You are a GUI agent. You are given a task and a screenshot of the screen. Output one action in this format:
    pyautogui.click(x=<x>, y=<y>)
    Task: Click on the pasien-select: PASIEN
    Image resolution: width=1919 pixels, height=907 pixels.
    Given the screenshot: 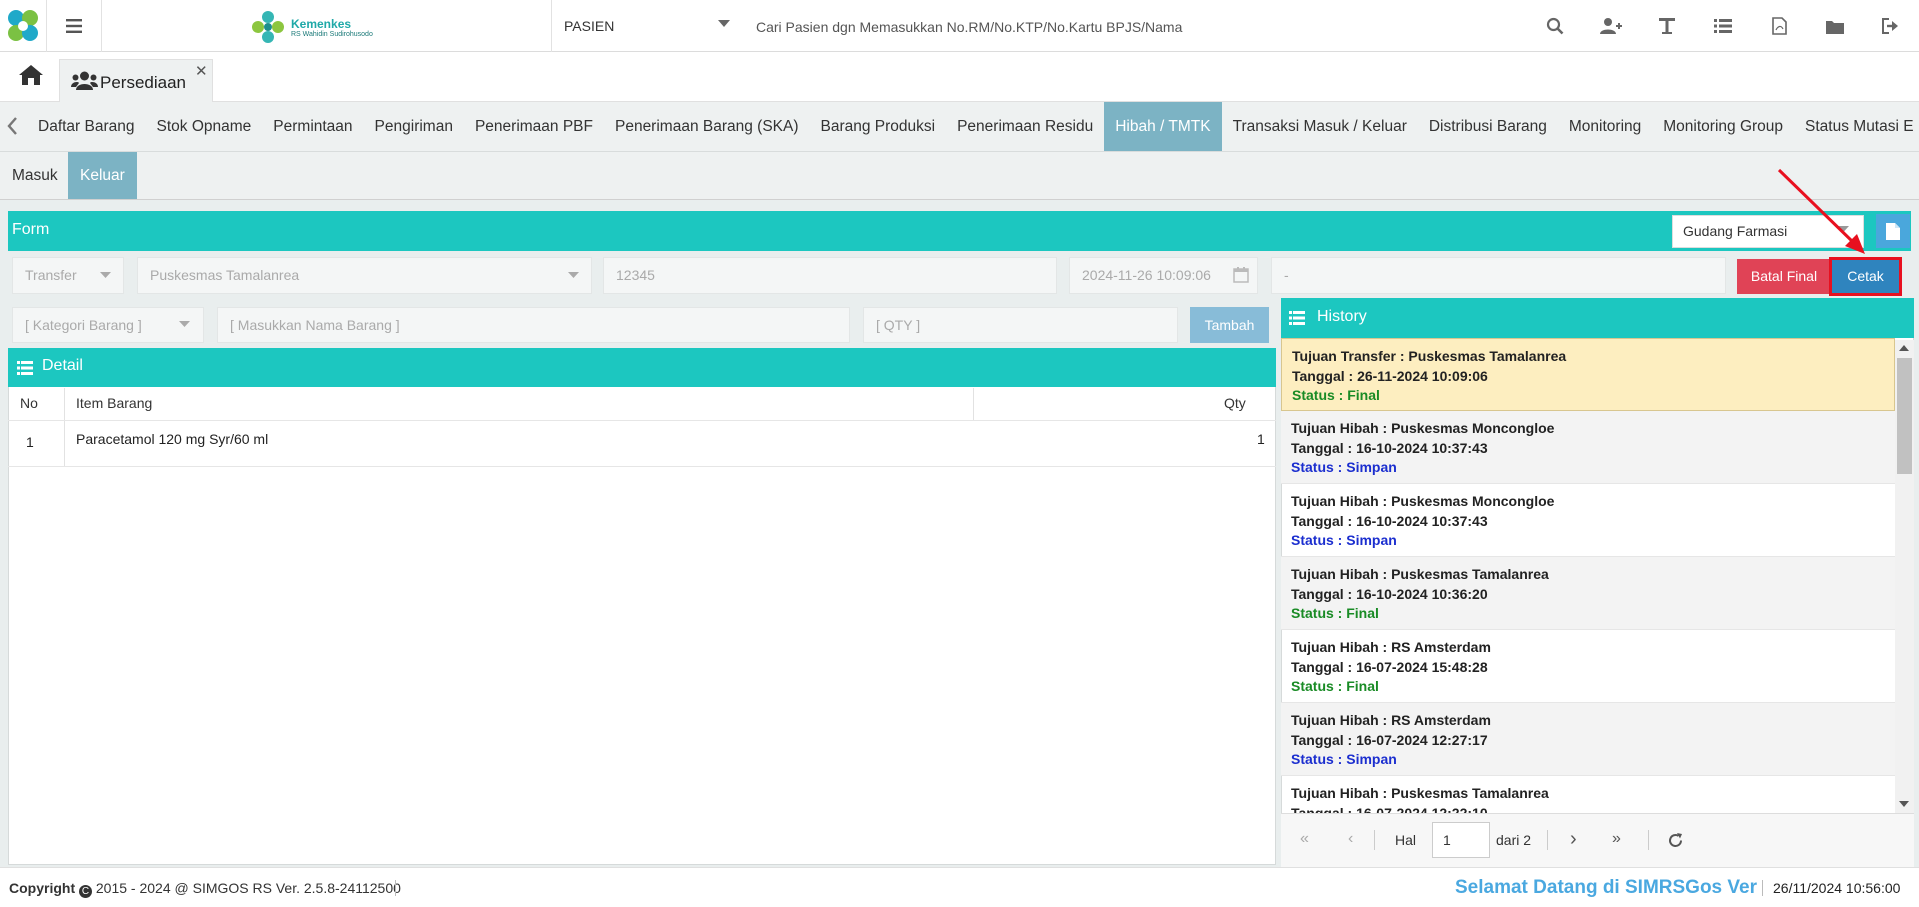 What is the action you would take?
    pyautogui.click(x=589, y=26)
    